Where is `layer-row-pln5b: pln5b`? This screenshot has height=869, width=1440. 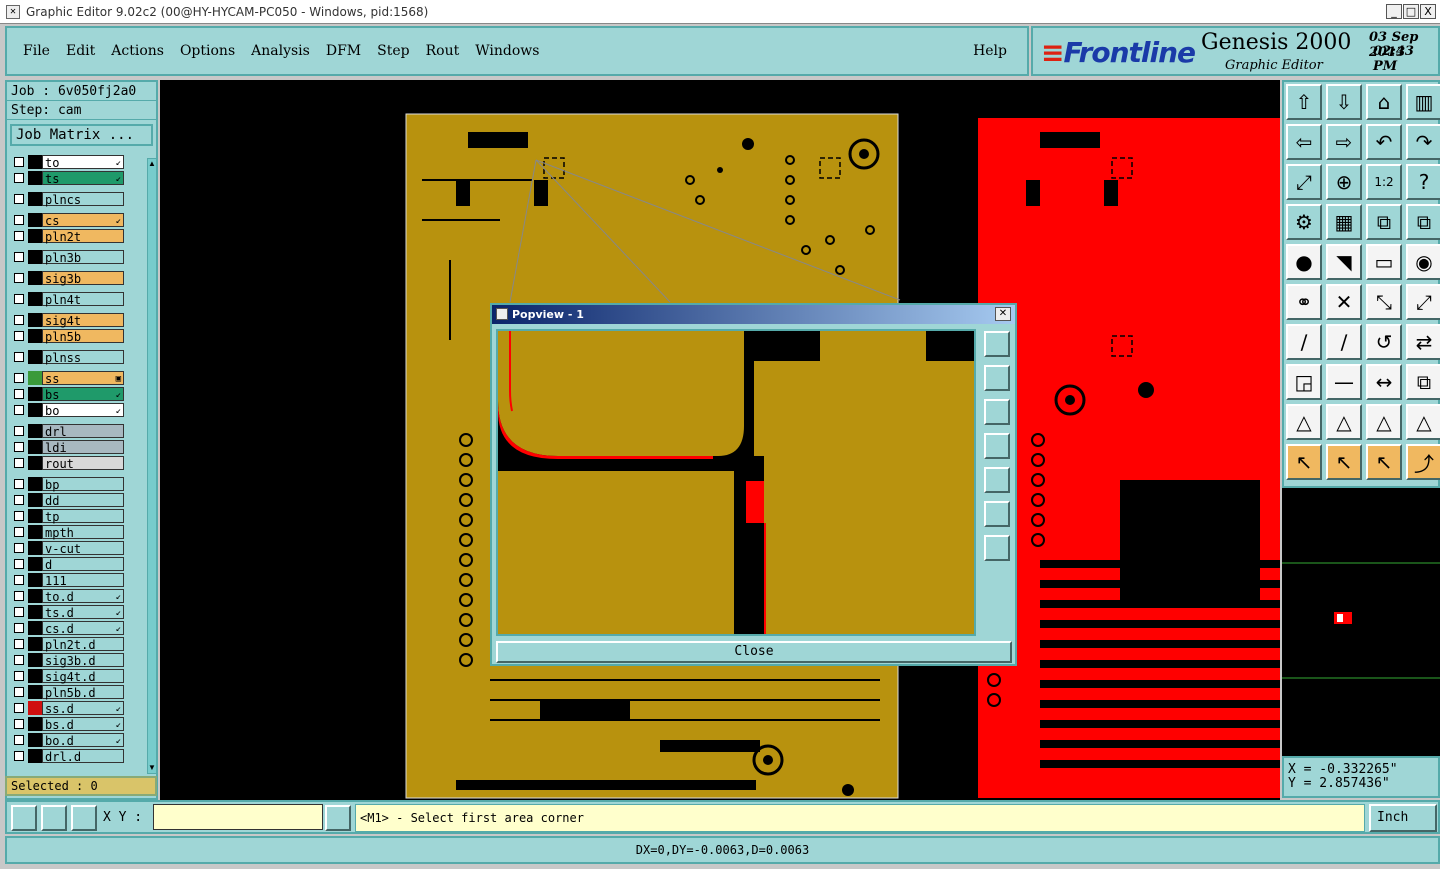
layer-row-pln5b: pln5b is located at coordinates (71, 336).